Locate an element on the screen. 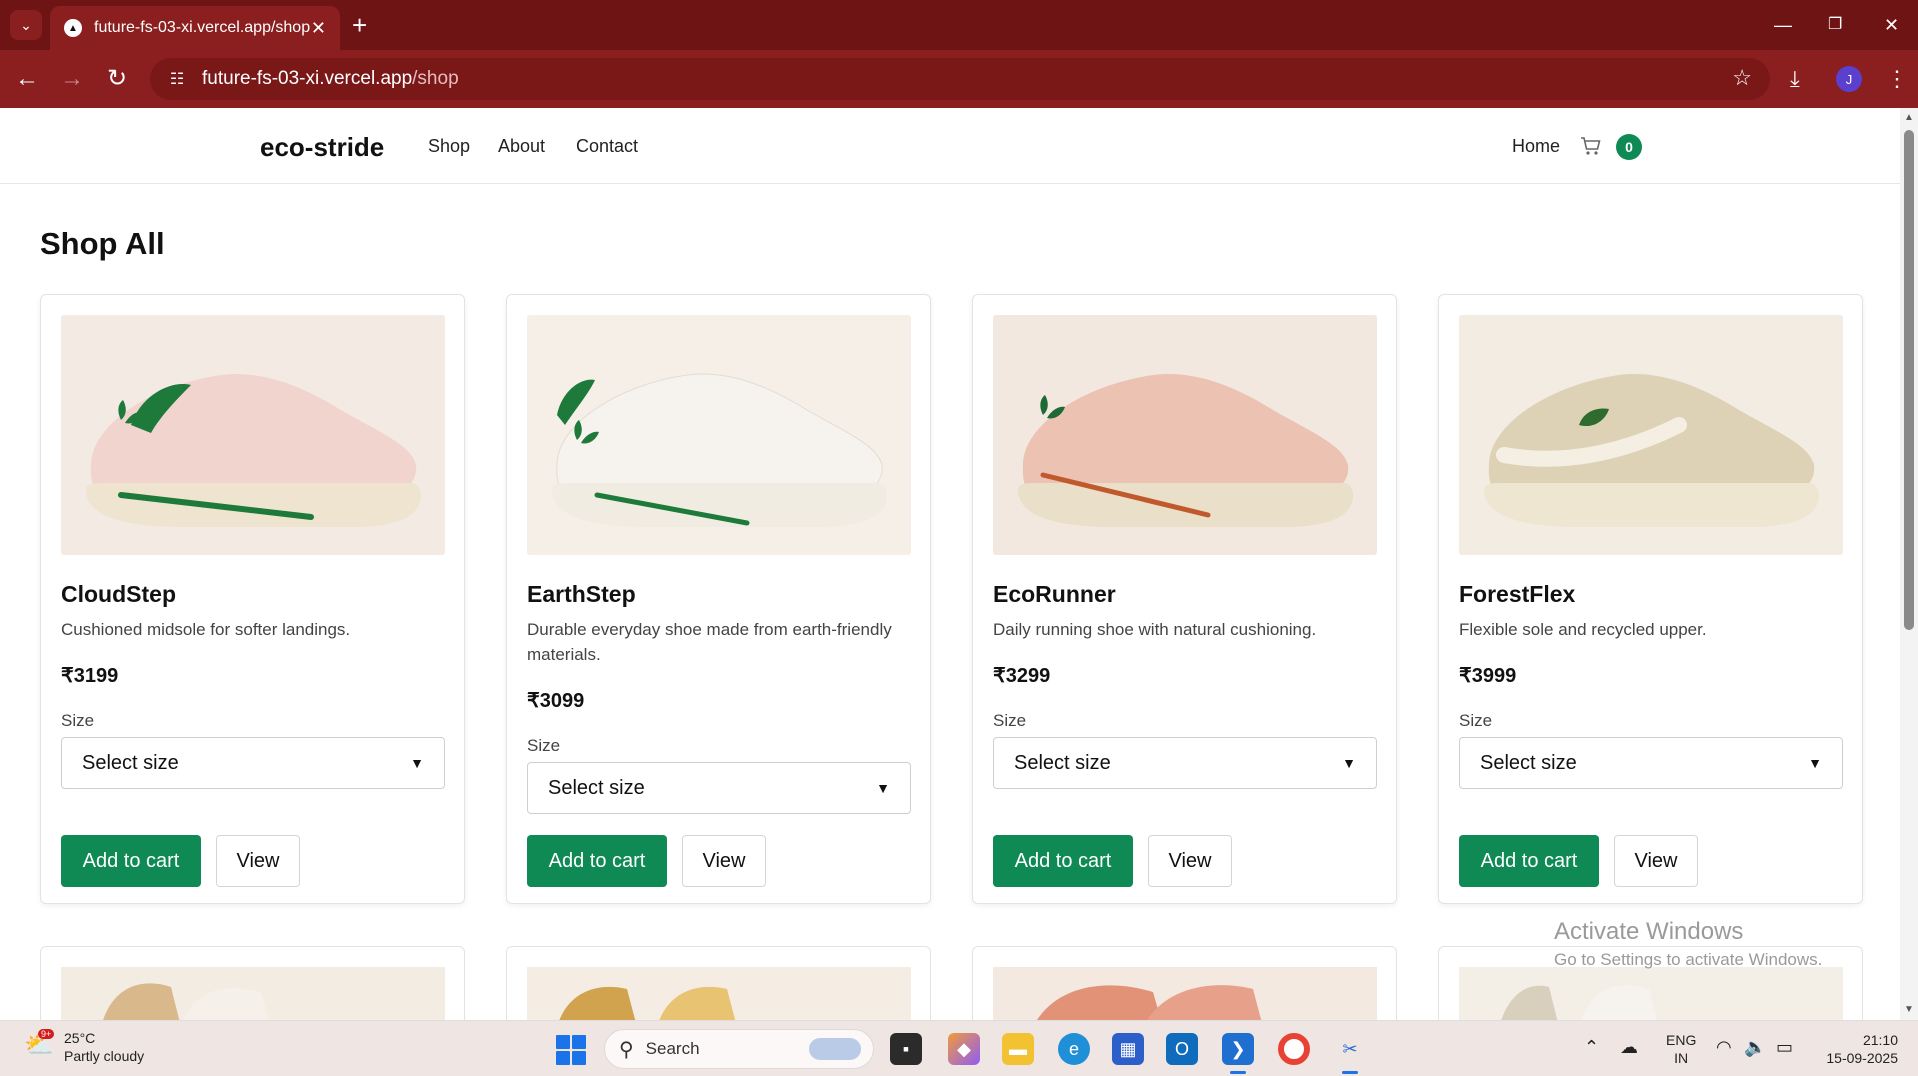 This screenshot has width=1918, height=1076. brand-logo: eco-stride is located at coordinates (322, 147).